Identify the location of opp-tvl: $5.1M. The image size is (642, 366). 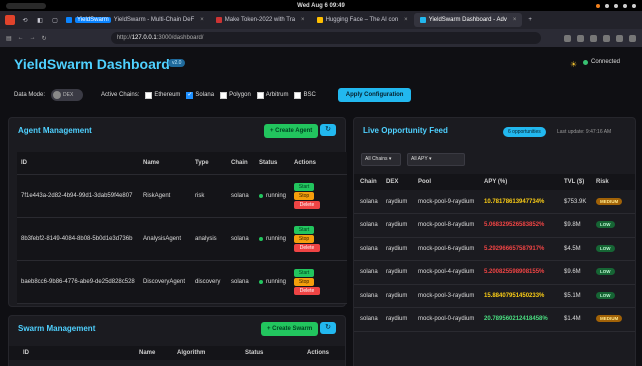
(572, 295).